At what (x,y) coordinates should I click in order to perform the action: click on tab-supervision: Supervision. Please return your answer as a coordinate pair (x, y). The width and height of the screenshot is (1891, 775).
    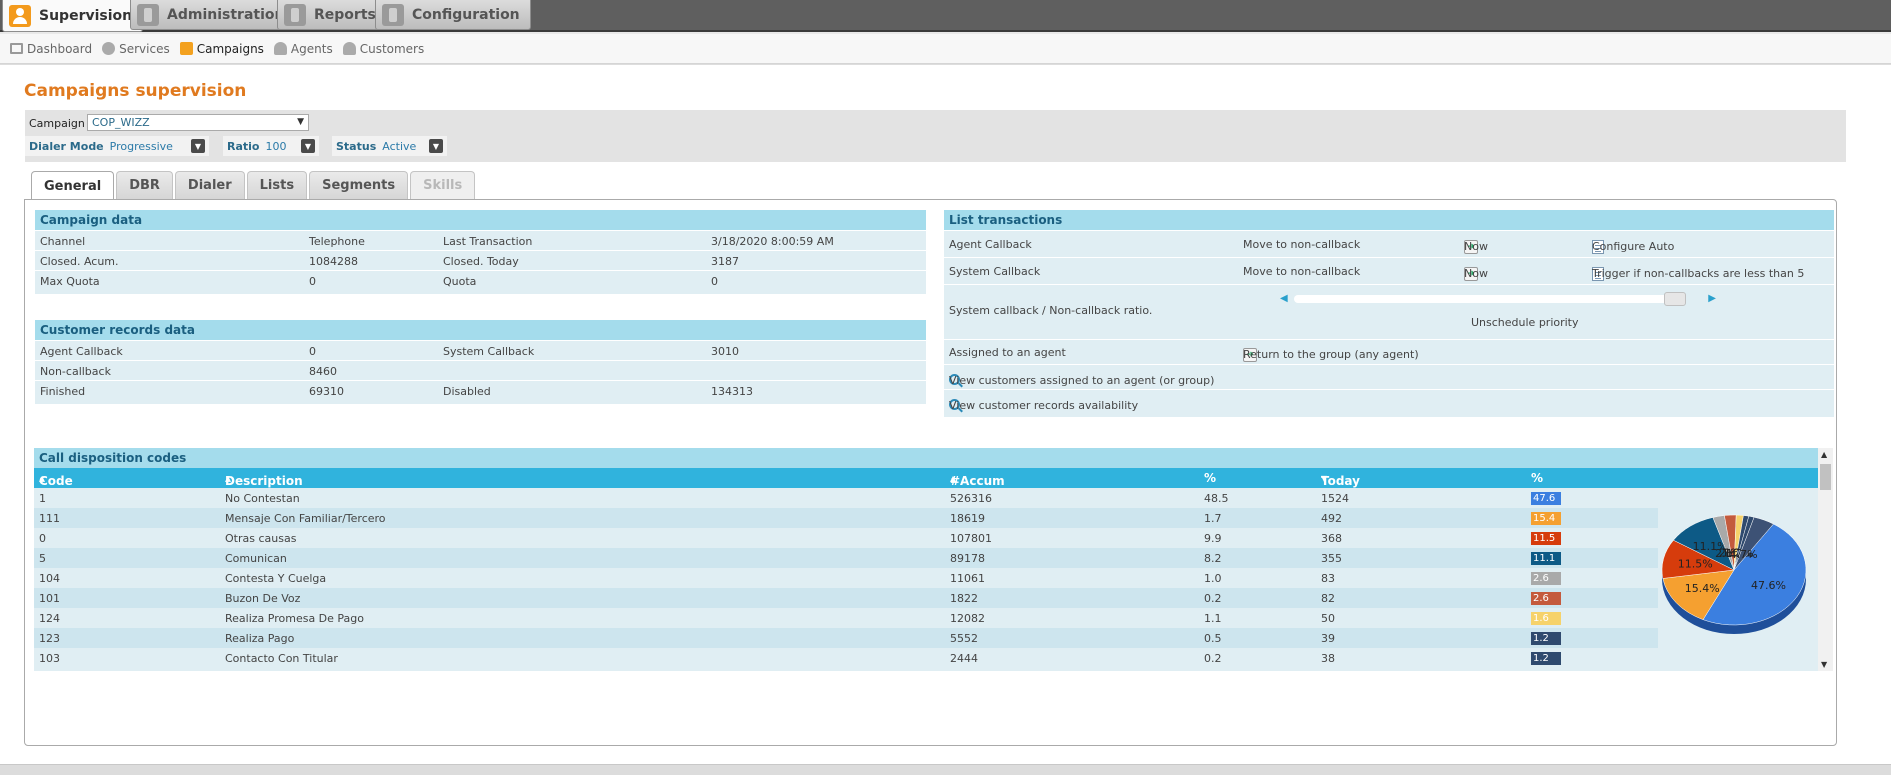
    Looking at the image, I should click on (73, 16).